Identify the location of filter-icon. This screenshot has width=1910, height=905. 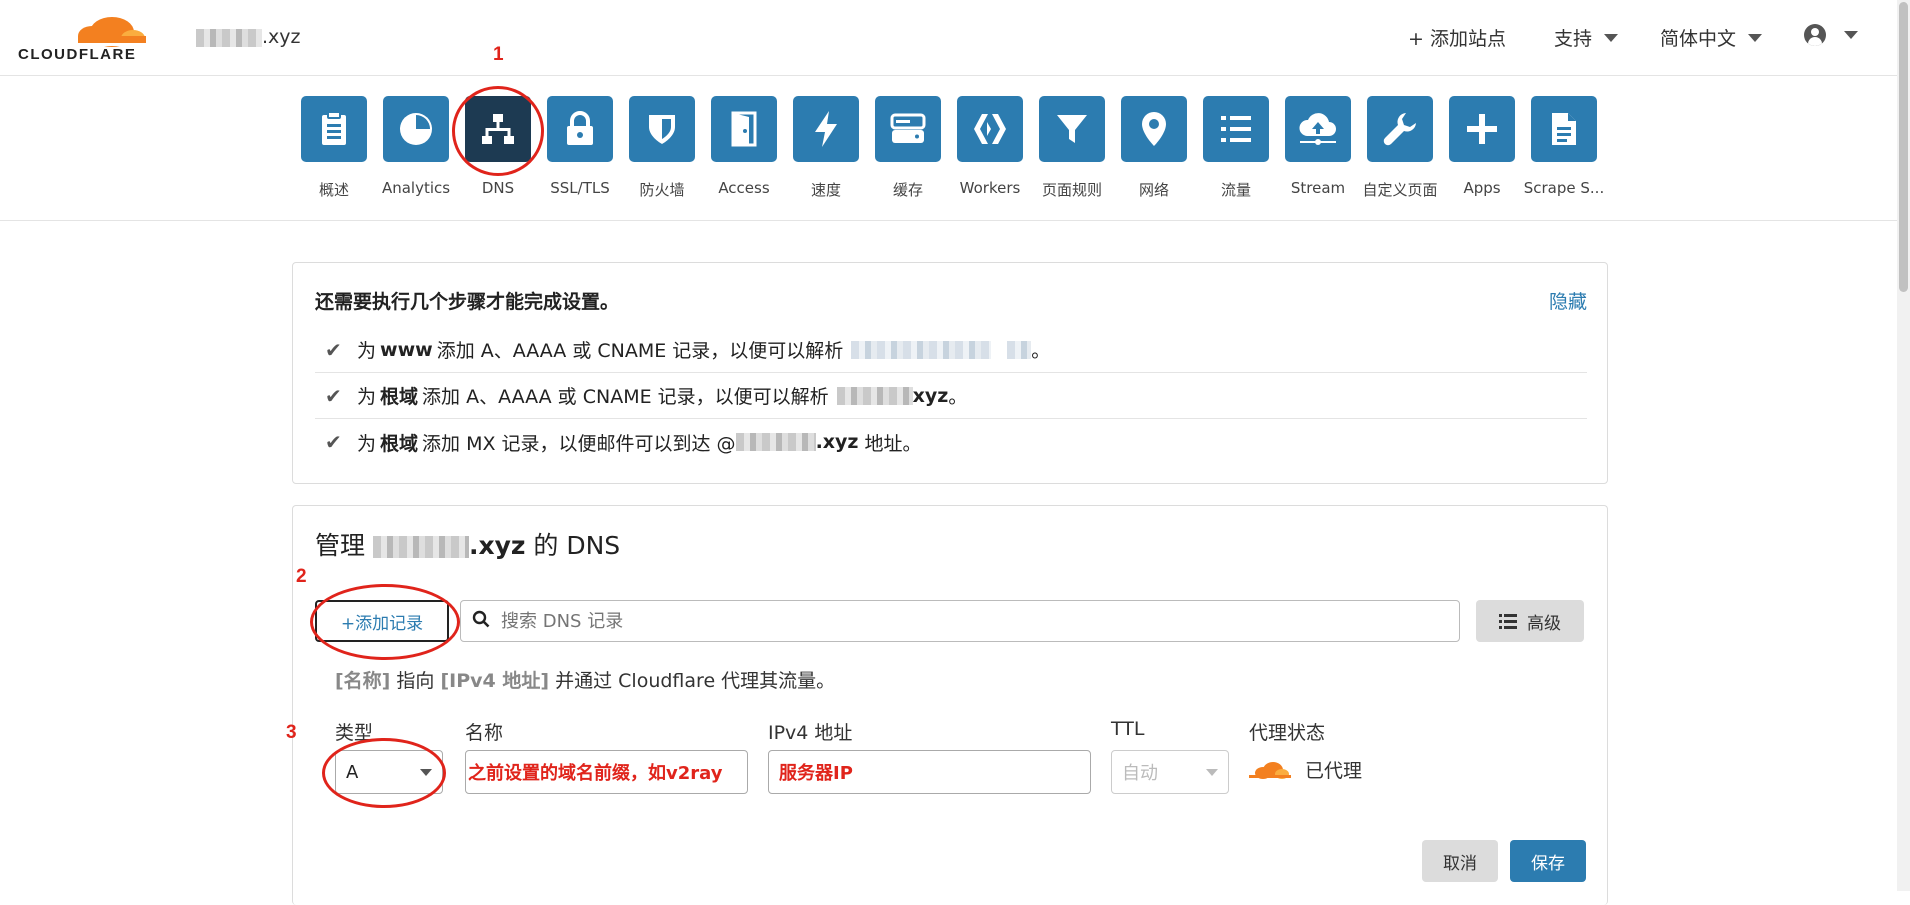
(1072, 129).